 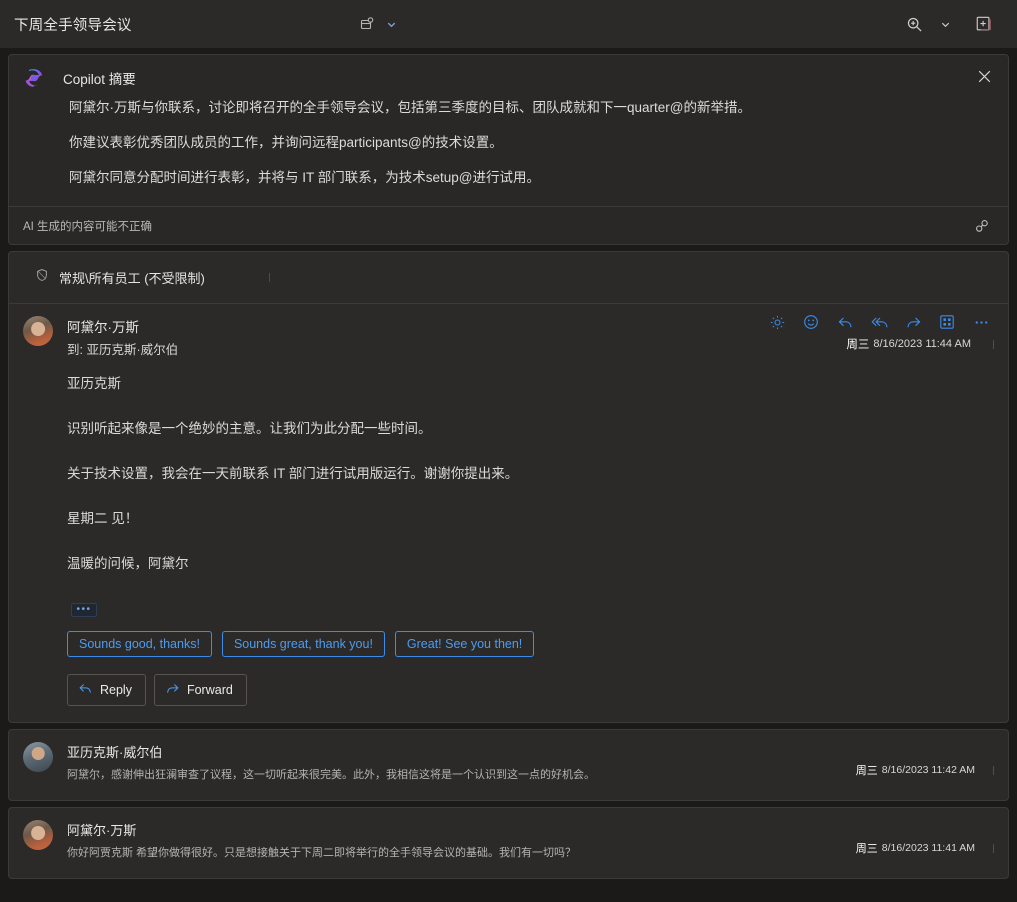 What do you see at coordinates (73, 25) in the screenshot?
I see `page-title: 下周全手领导会议` at bounding box center [73, 25].